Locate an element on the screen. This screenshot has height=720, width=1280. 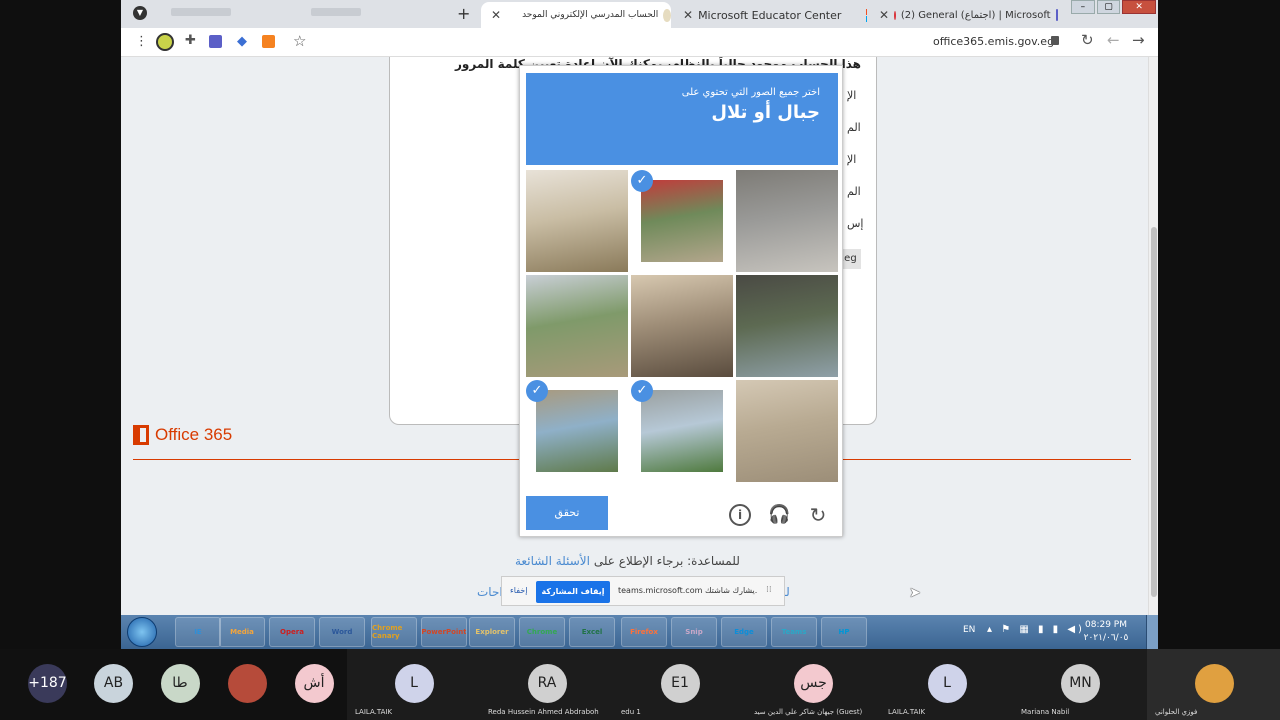
recording-icon is located at coordinates (895, 15).